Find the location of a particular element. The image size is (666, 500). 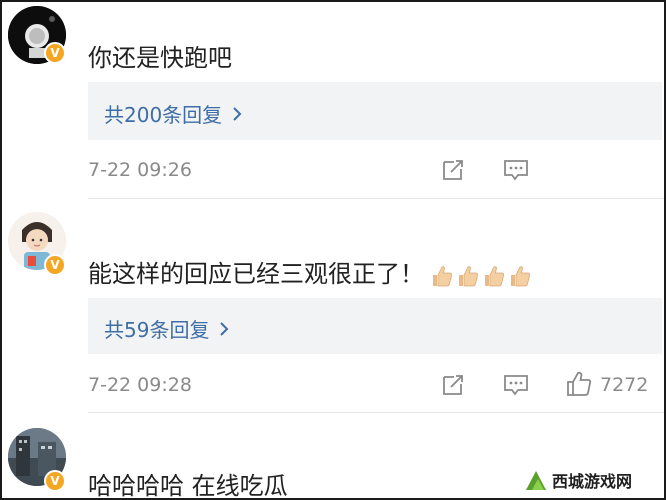

view-replies-link: 共59条回复 is located at coordinates (166, 328).